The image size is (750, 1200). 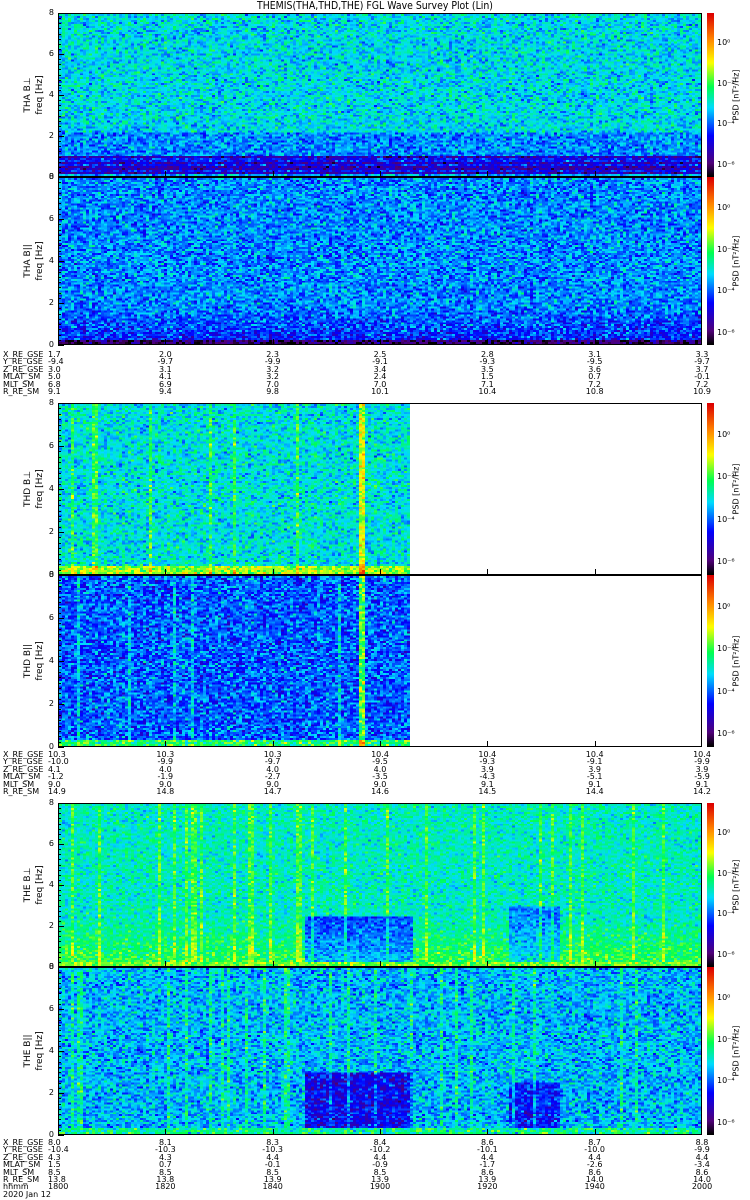 I want to click on panel-label: THA B||, so click(x=28, y=261).